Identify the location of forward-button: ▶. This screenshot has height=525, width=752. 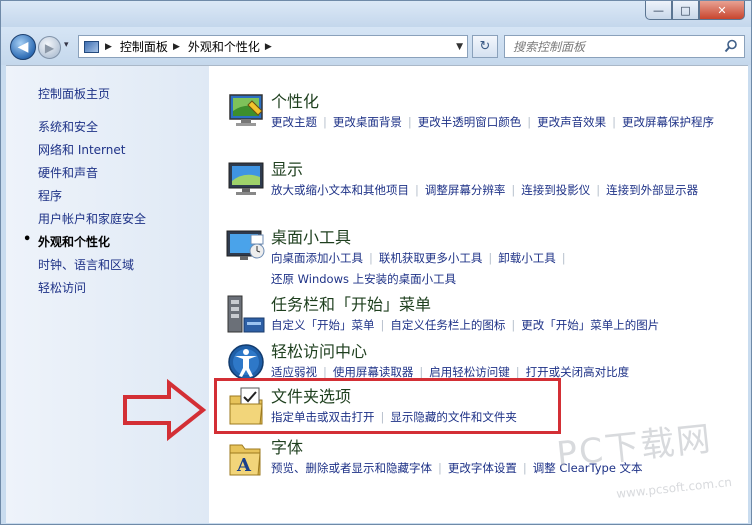
(49, 47).